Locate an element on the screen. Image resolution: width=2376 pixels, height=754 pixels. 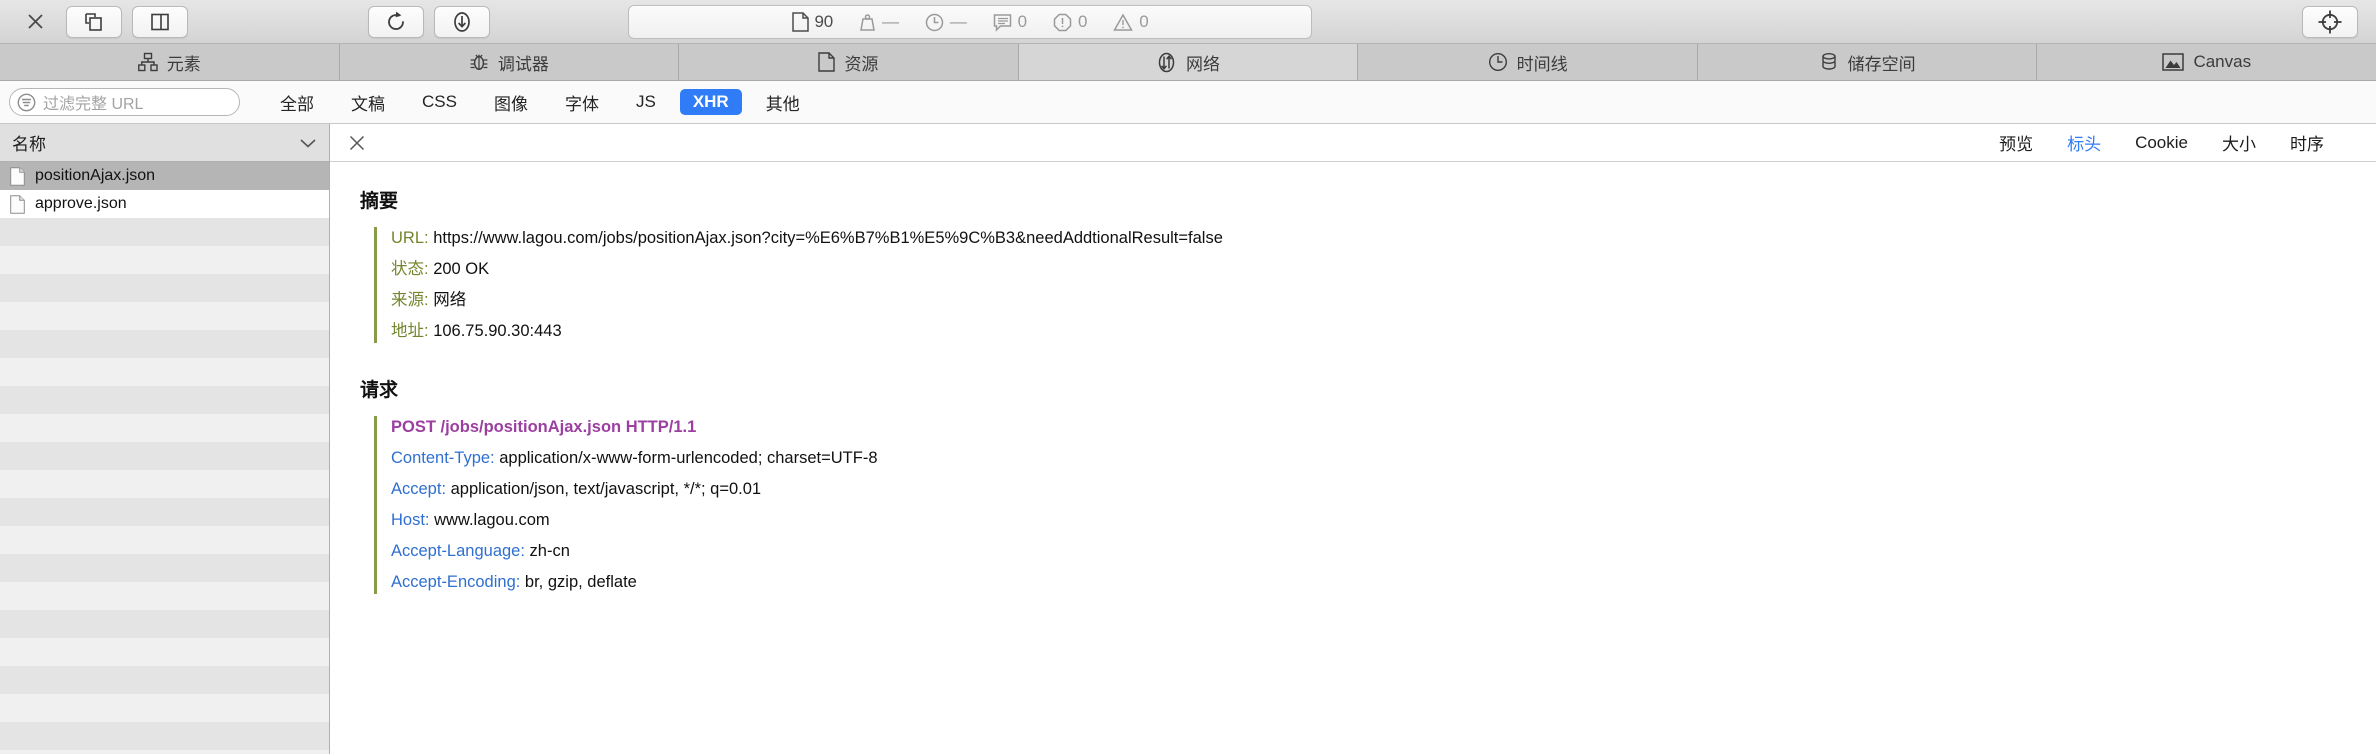
tab-network: 网络 is located at coordinates (1188, 62).